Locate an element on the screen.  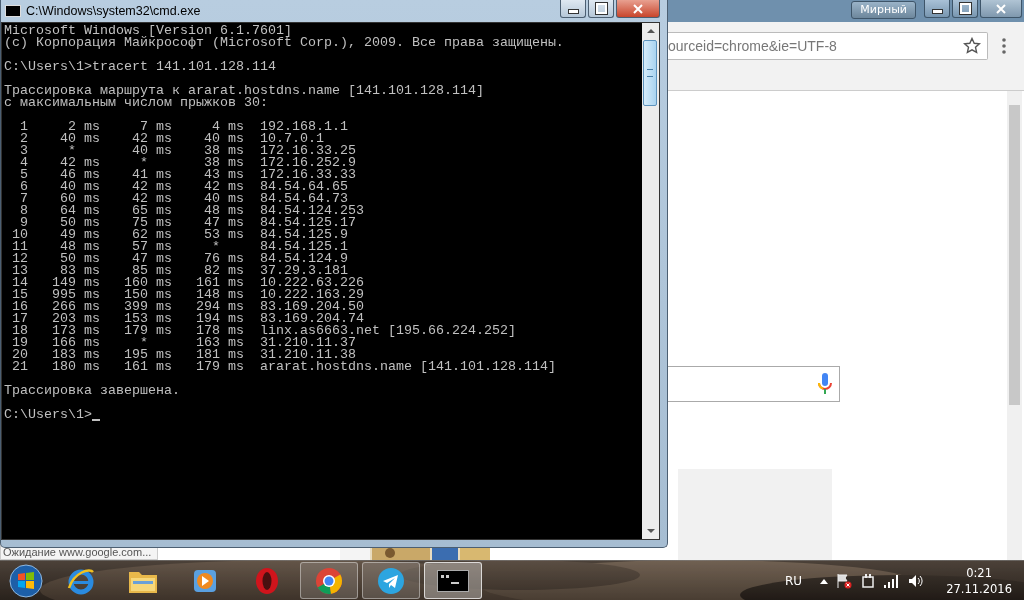
console-line: C:\Users\1>tracert 141.101.128.114 is located at coordinates (140, 67).